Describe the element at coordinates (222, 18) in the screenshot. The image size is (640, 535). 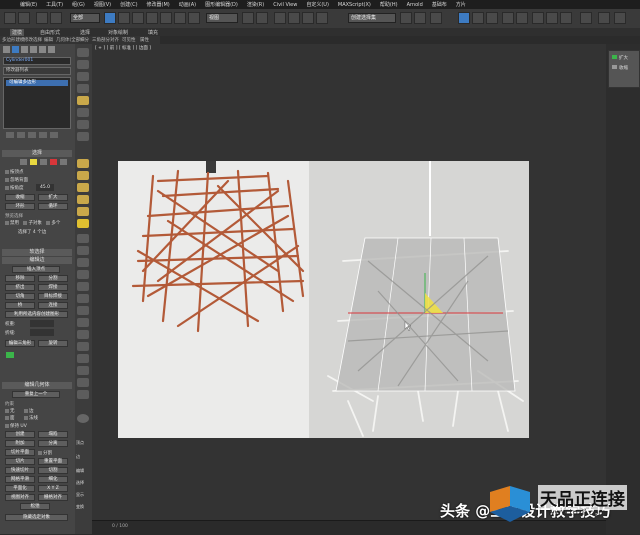
I see `reference-coord-dropdown: 视图` at that location.